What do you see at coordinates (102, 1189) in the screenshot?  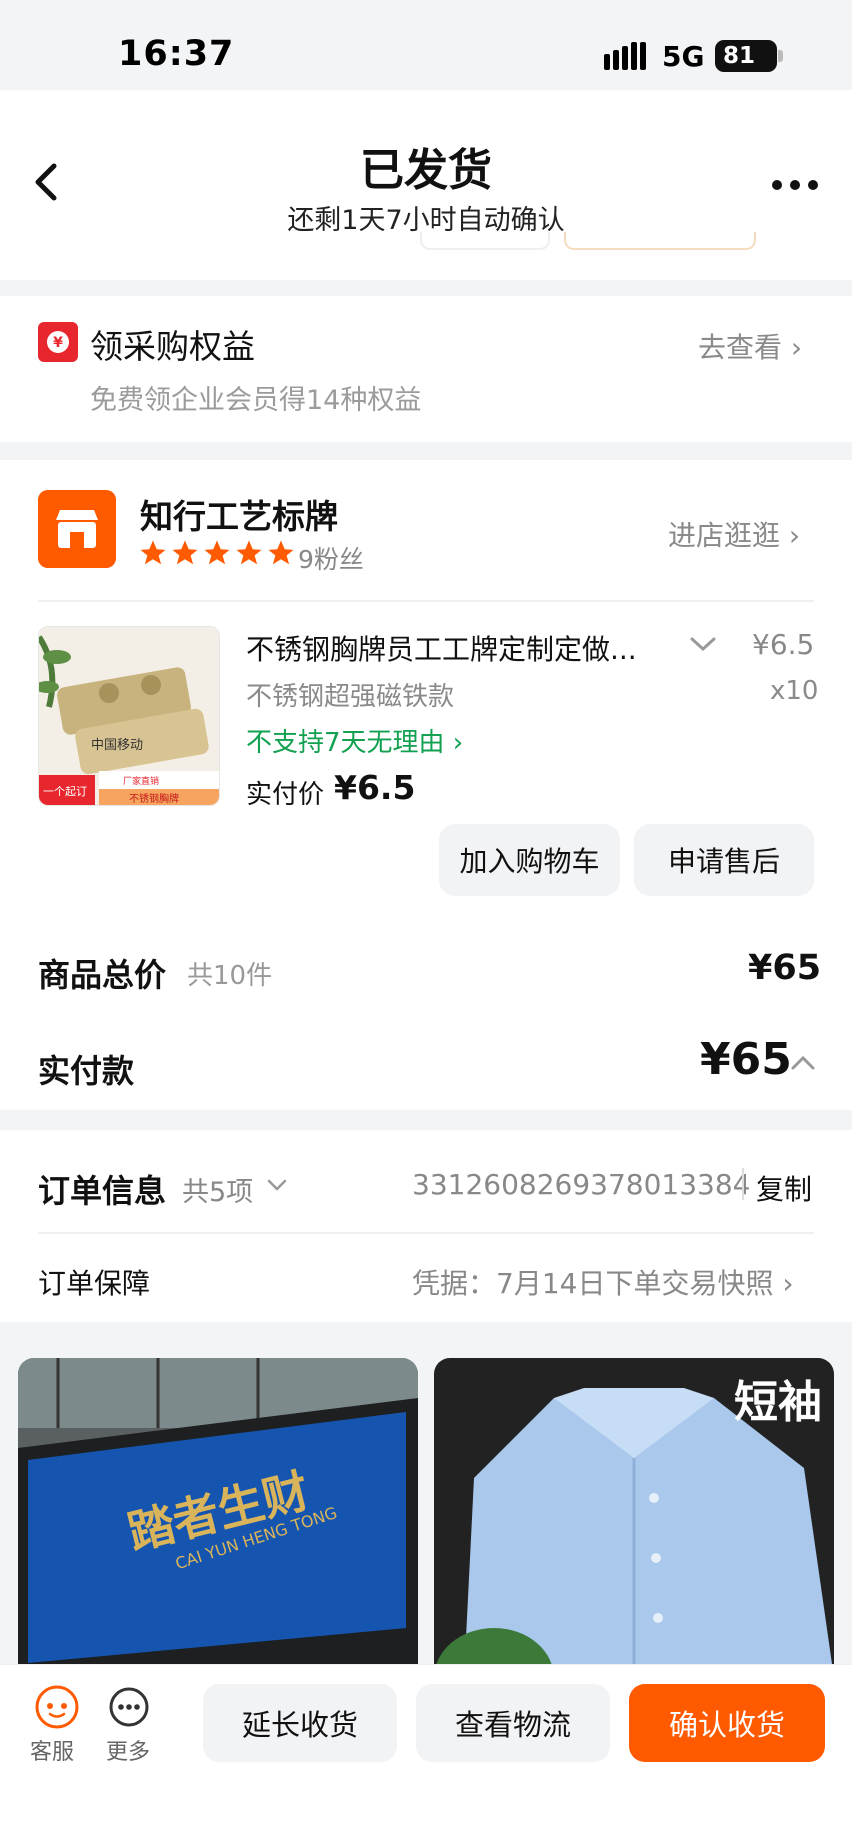 I see `order-info-label: 订单信息` at bounding box center [102, 1189].